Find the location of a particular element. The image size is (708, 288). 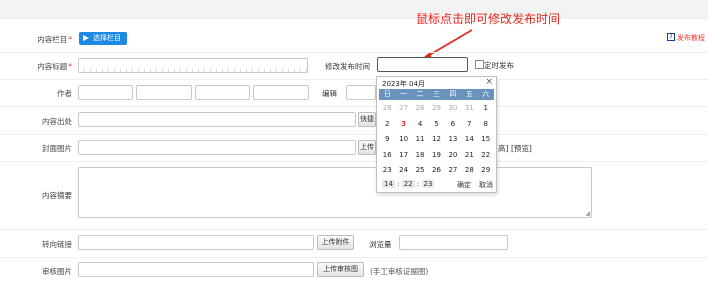

views-input is located at coordinates (453, 242).